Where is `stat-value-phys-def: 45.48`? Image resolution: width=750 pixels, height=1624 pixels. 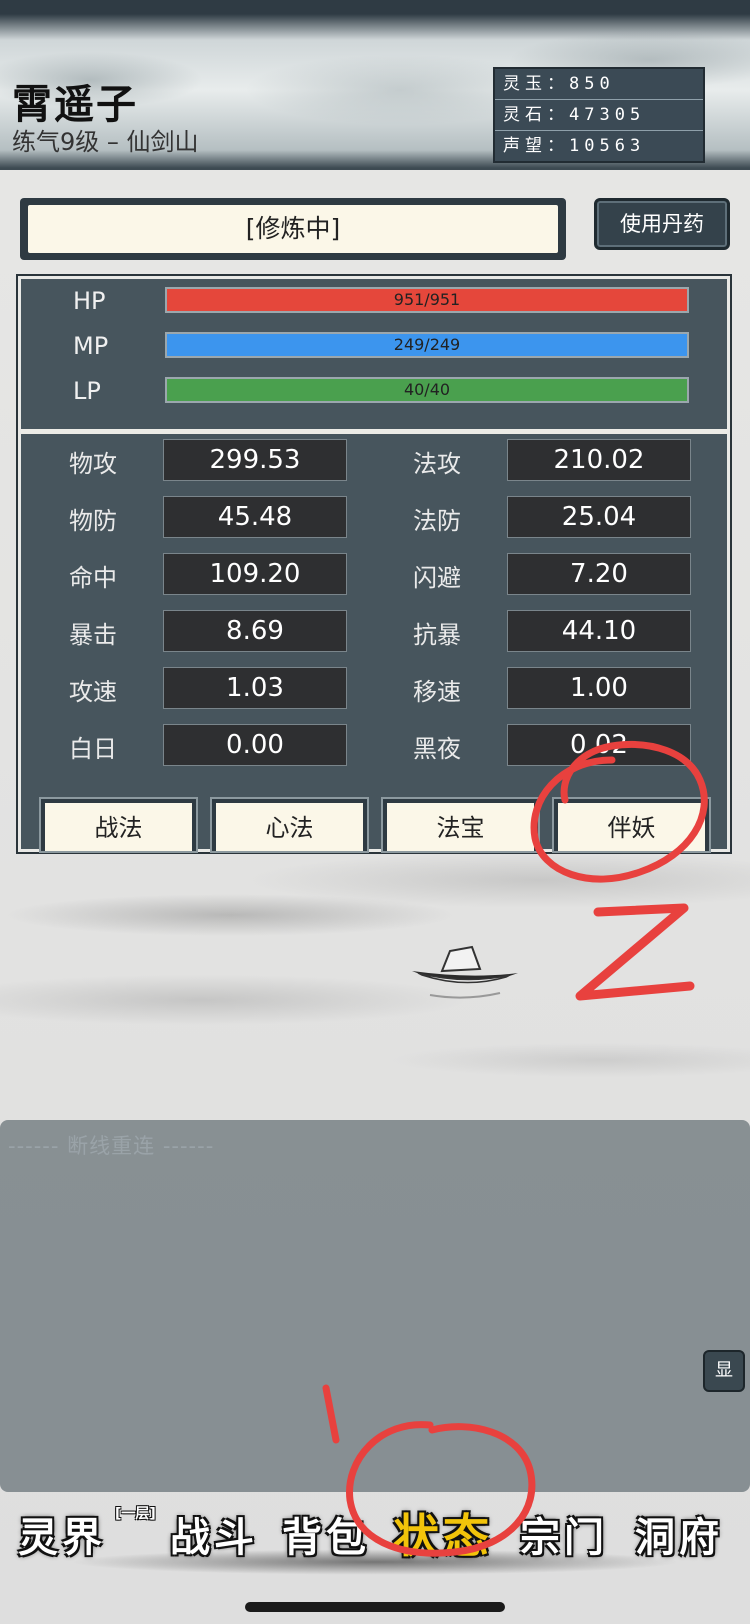
stat-value-phys-def: 45.48 is located at coordinates (255, 517).